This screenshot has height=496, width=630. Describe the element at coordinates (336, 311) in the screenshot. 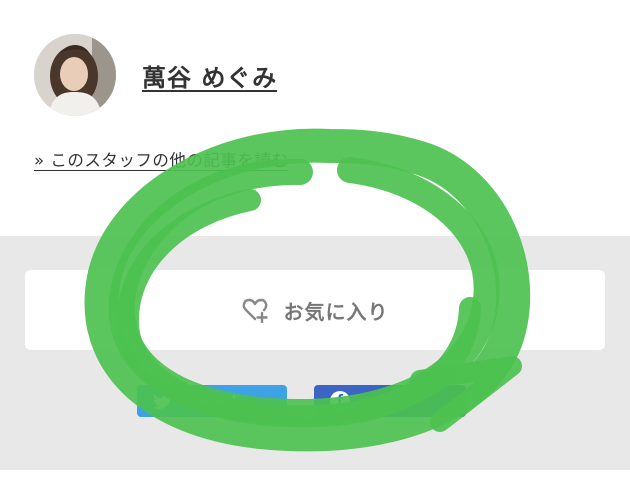

I see `favorite-label: お気に入り` at that location.